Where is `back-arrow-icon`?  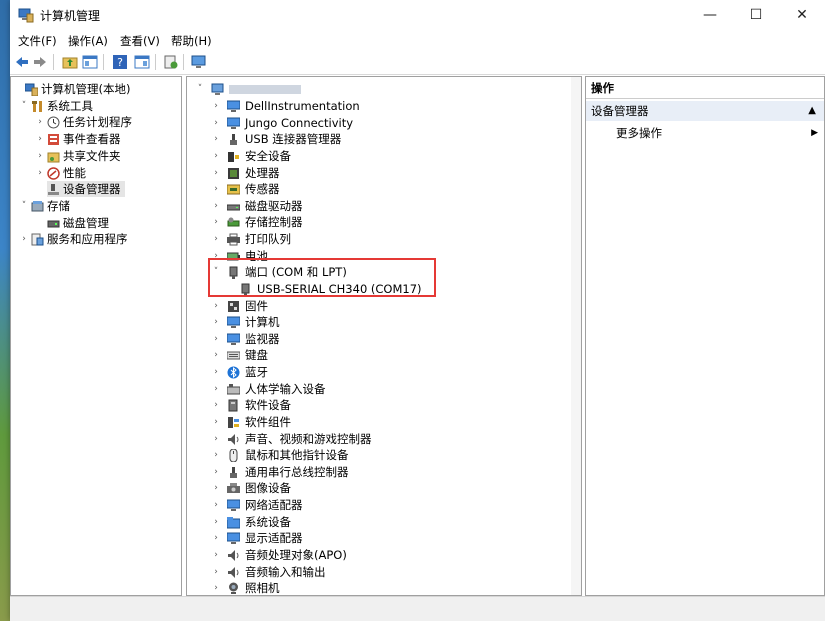
back-arrow-icon is located at coordinates (22, 62).